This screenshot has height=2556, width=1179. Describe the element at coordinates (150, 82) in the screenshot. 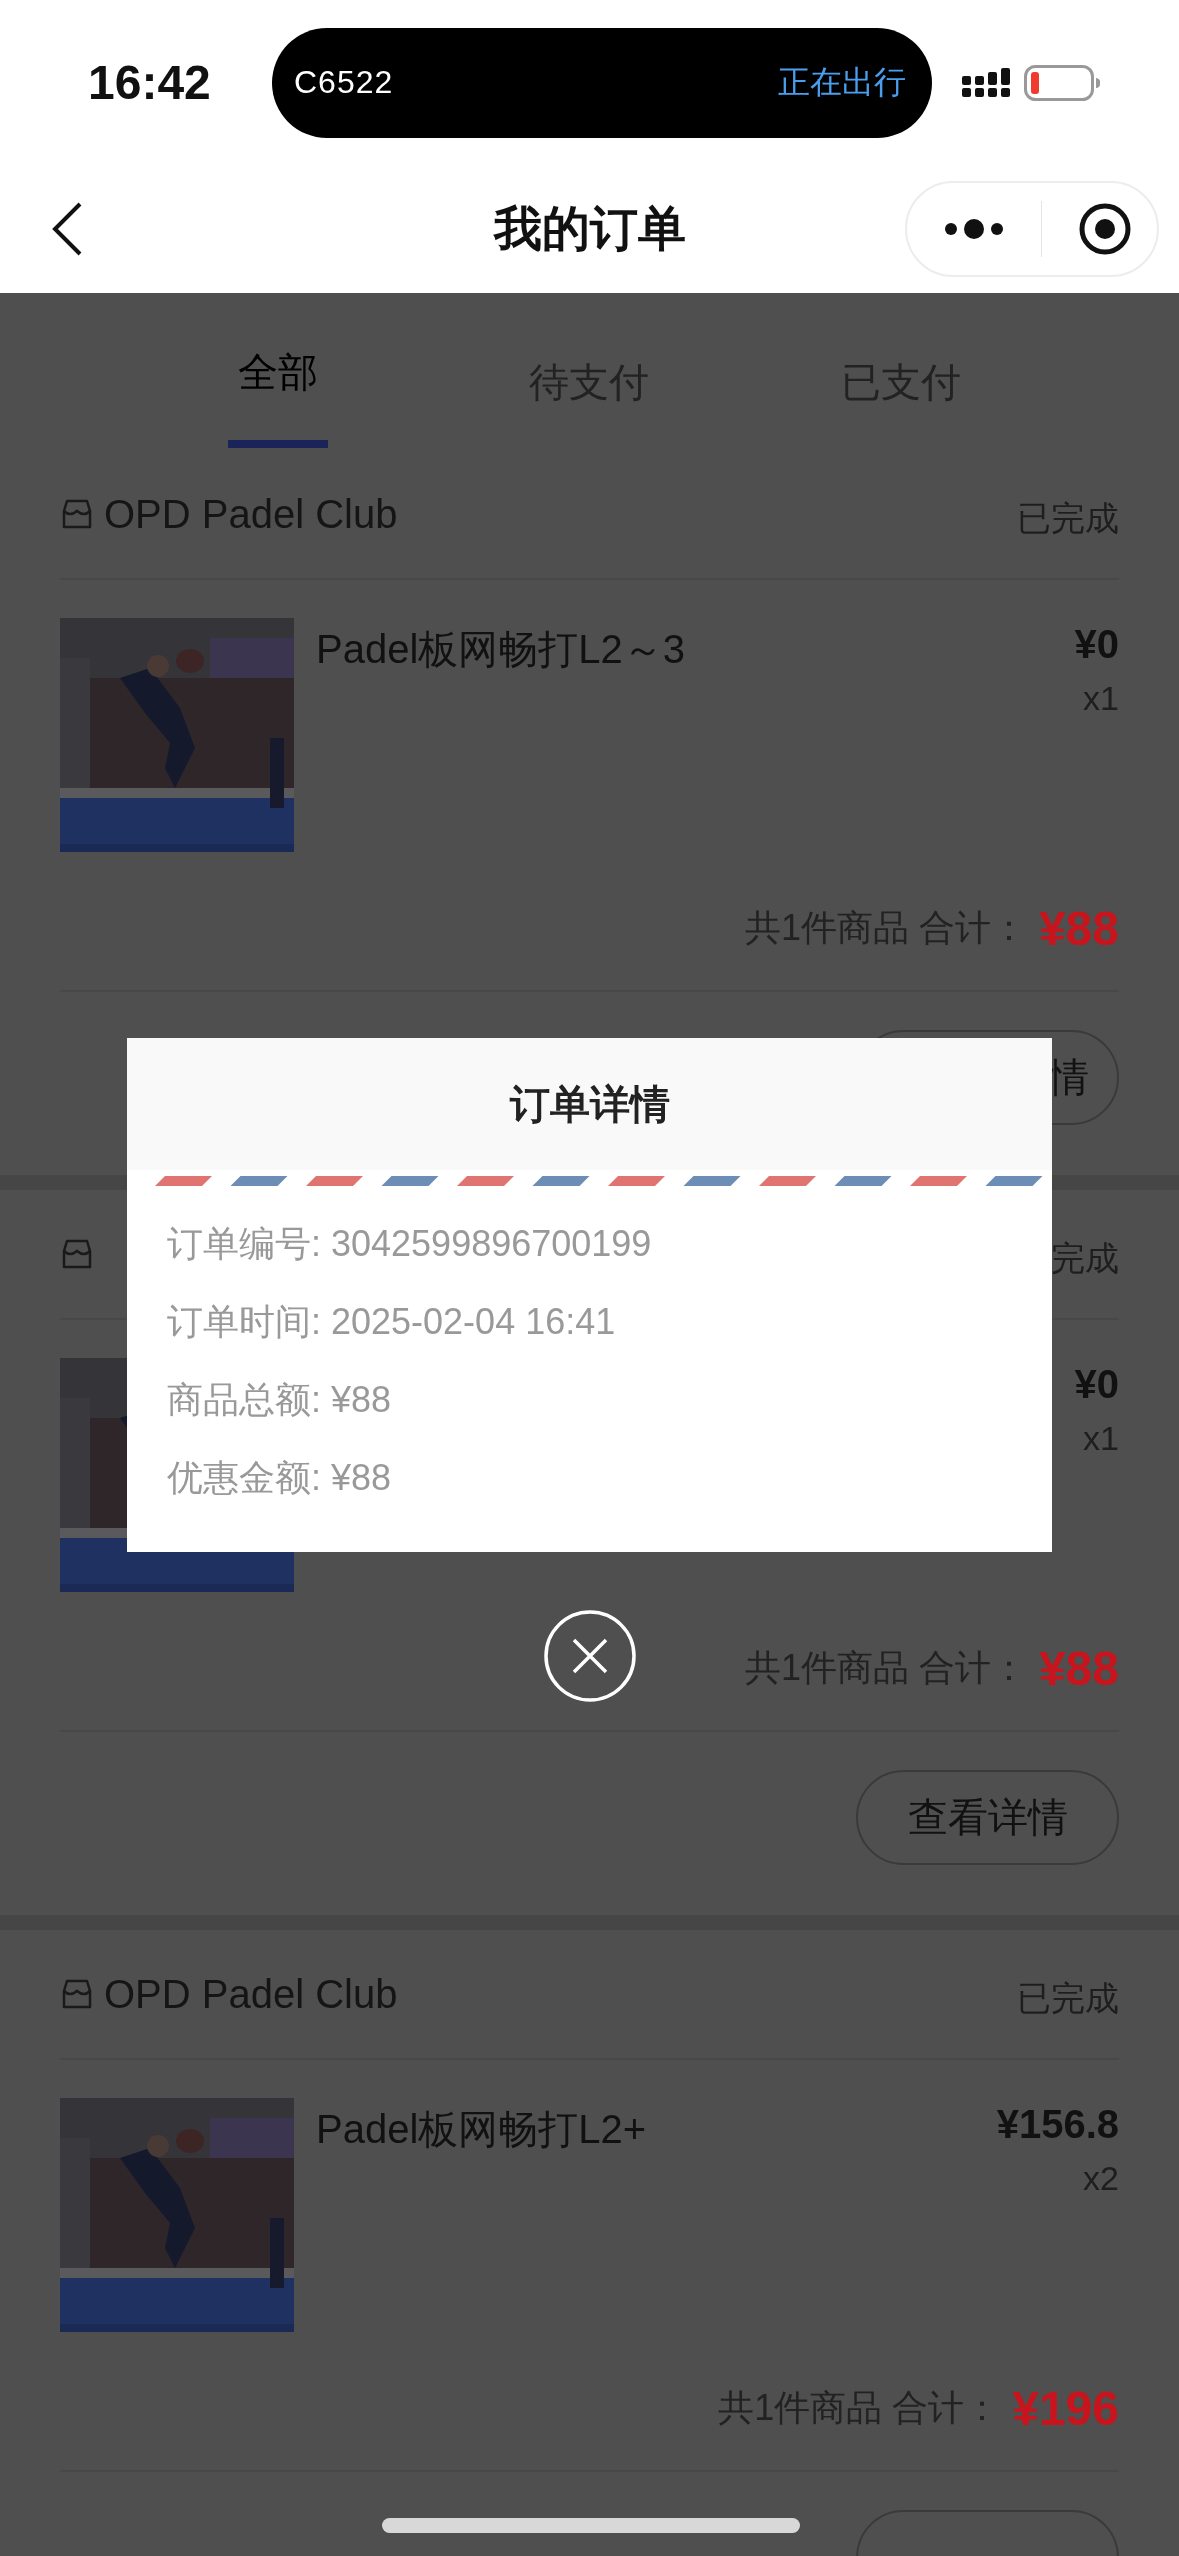

I see `status-time: 16:42` at that location.